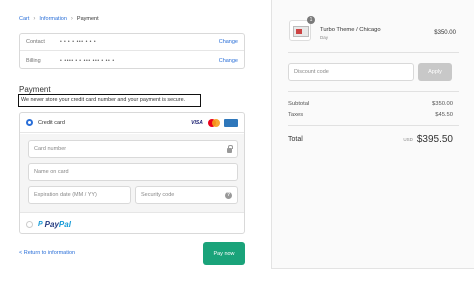 Image resolution: width=474 pixels, height=281 pixels. What do you see at coordinates (442, 104) in the screenshot?
I see `subtotal-value: $350.00` at bounding box center [442, 104].